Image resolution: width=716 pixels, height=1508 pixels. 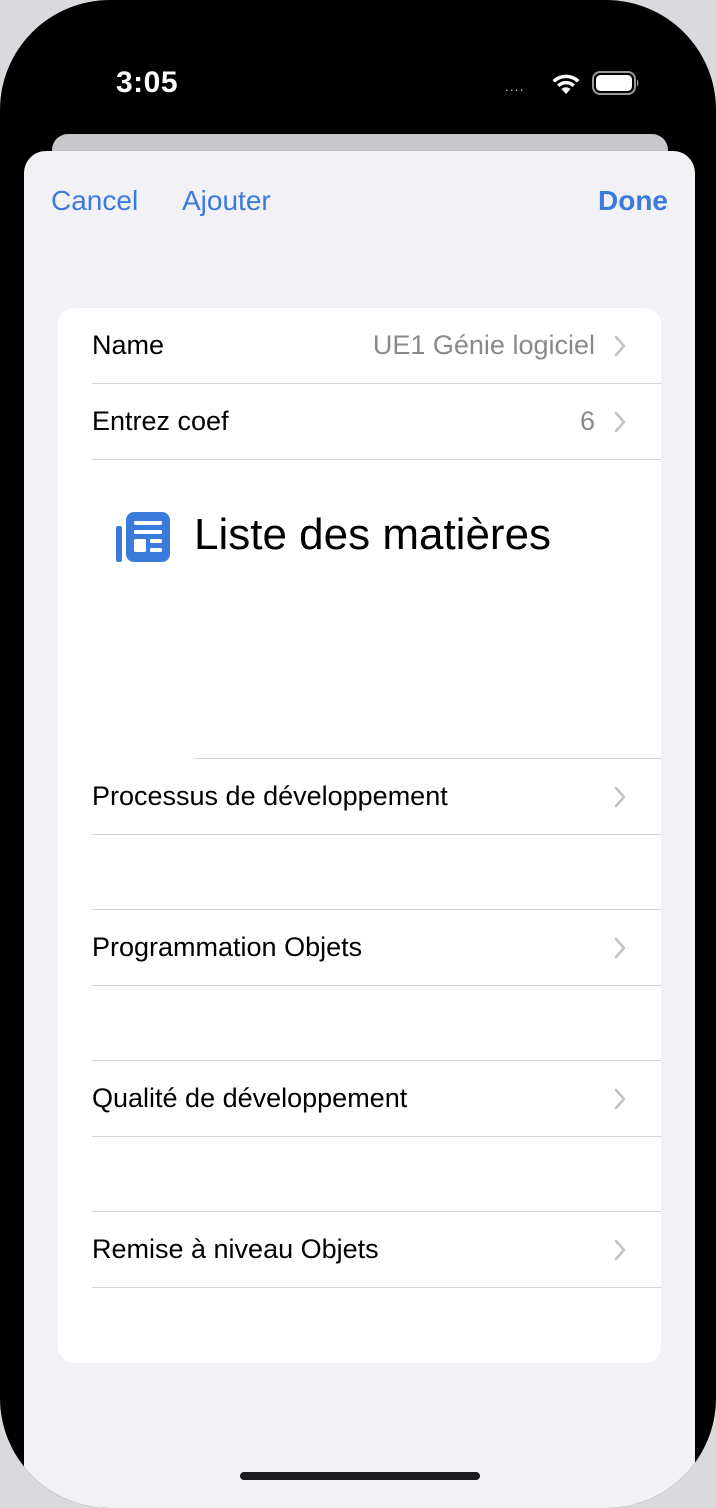 I want to click on name-row: Name UE1 Génie logiciel, so click(x=359, y=345).